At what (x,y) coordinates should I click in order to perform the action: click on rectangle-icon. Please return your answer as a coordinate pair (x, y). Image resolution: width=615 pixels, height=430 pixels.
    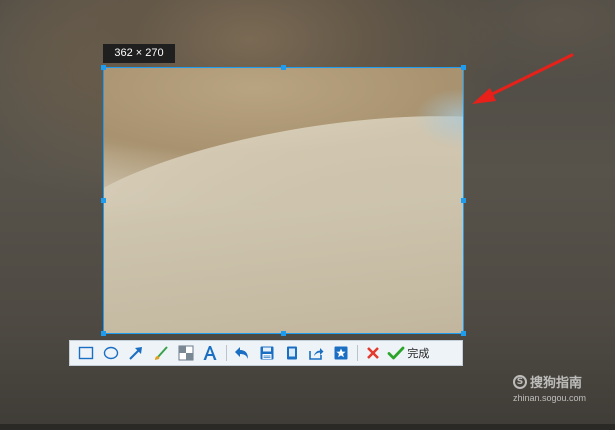
    Looking at the image, I should click on (86, 353).